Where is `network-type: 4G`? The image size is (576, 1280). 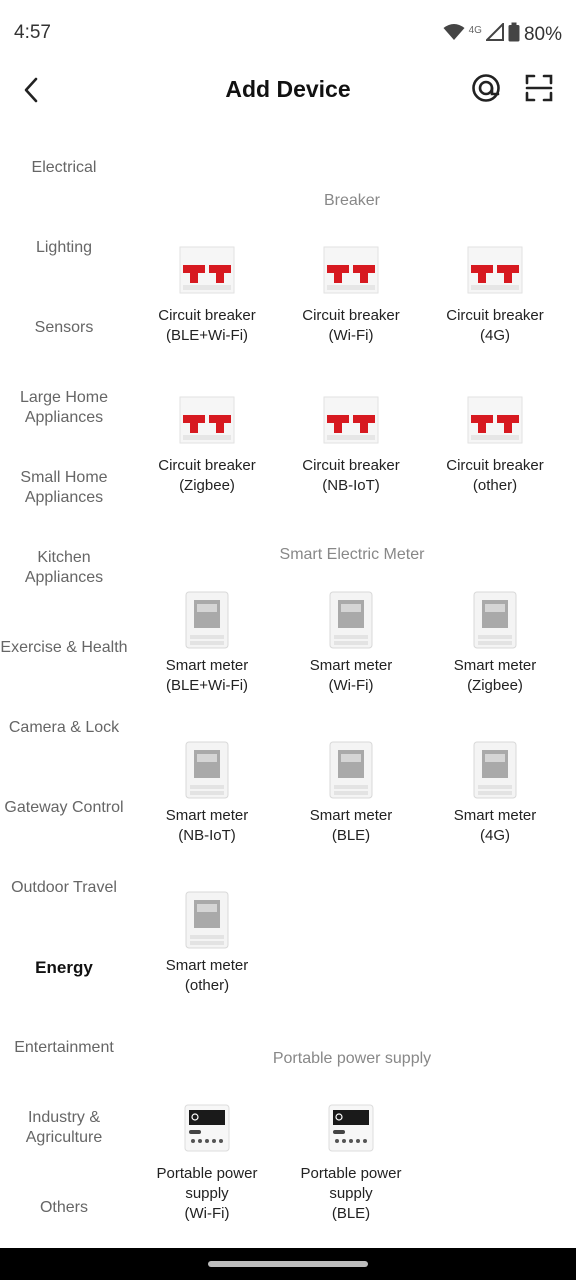
network-type: 4G is located at coordinates (475, 30).